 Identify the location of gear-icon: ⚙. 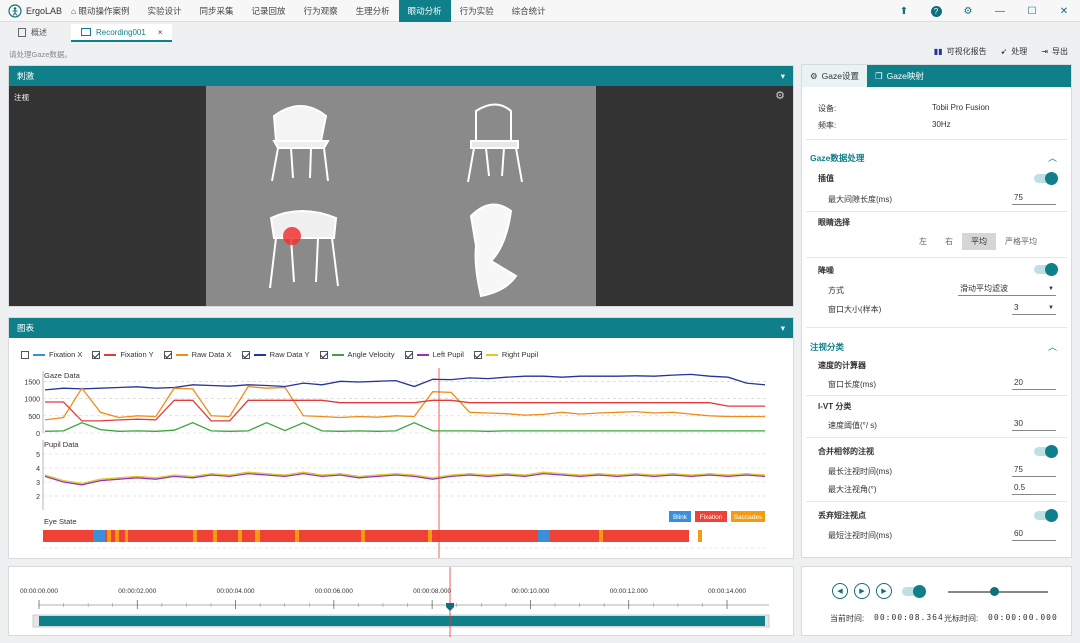
(814, 75).